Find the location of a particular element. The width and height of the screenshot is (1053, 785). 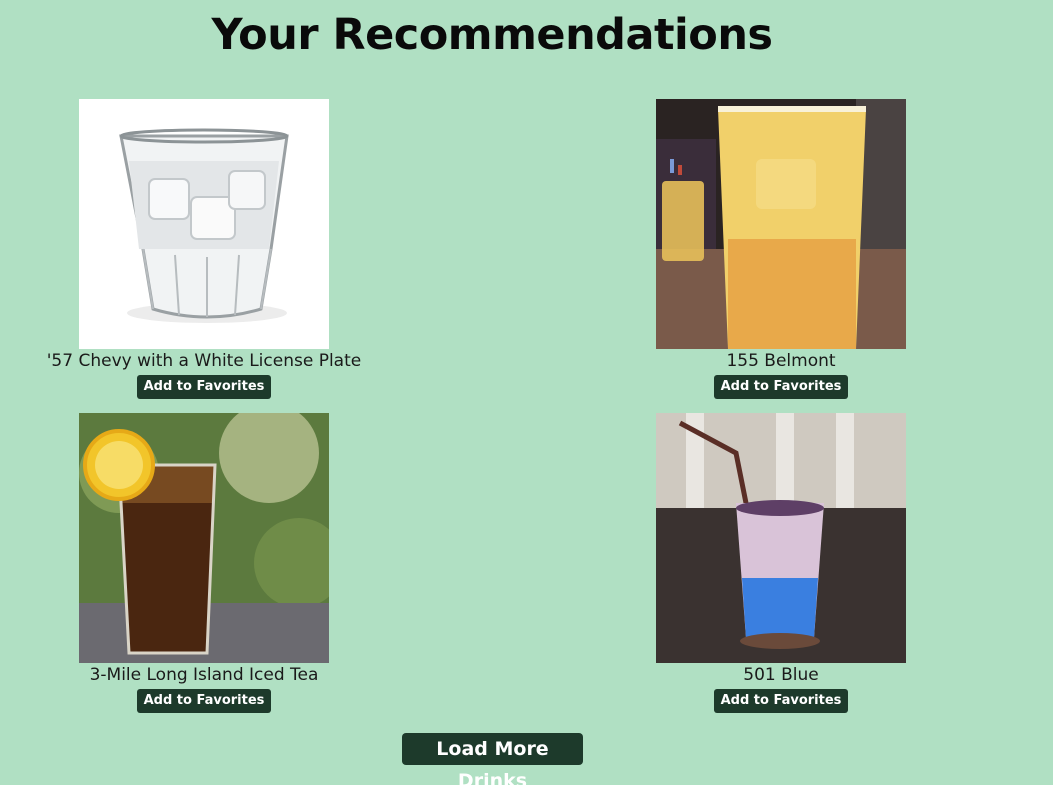

blue-layered-drink-image is located at coordinates (781, 538).